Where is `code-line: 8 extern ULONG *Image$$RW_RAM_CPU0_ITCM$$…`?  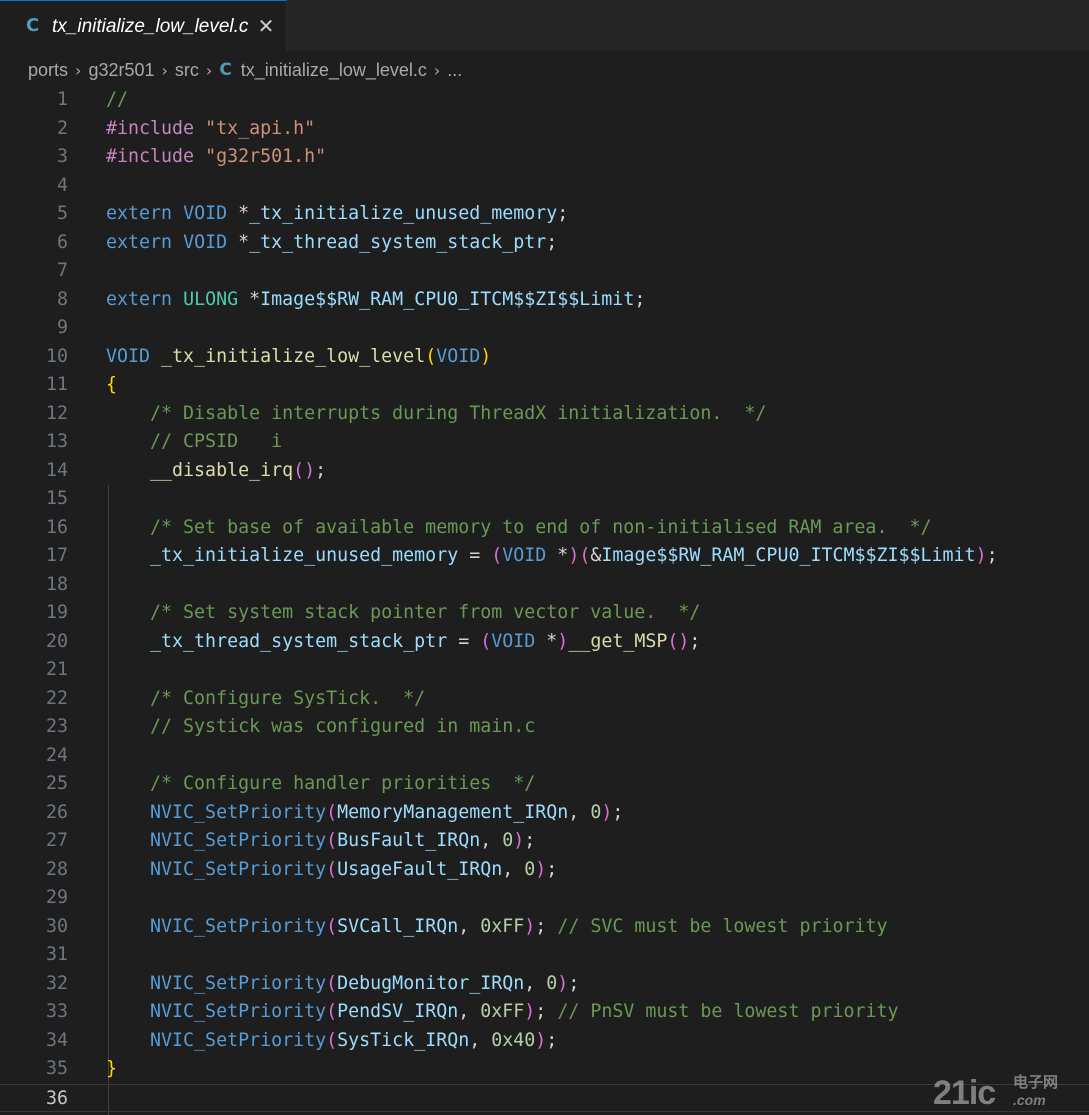 code-line: 8 extern ULONG *Image$$RW_RAM_CPU0_ITCM$$… is located at coordinates (544, 300).